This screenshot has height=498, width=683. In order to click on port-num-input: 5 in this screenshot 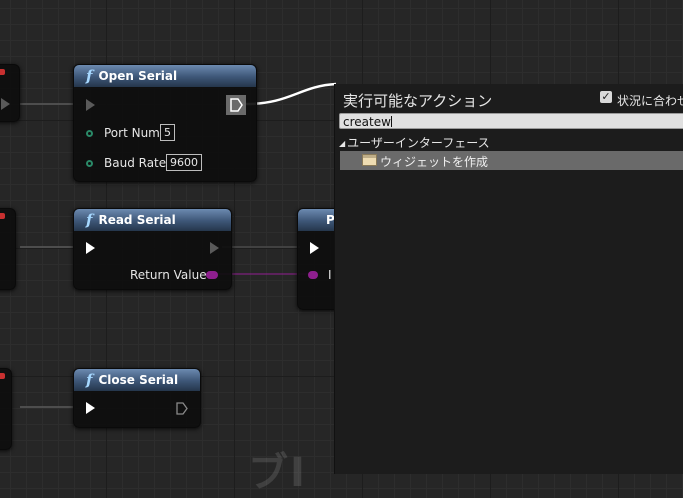, I will do `click(167, 132)`.